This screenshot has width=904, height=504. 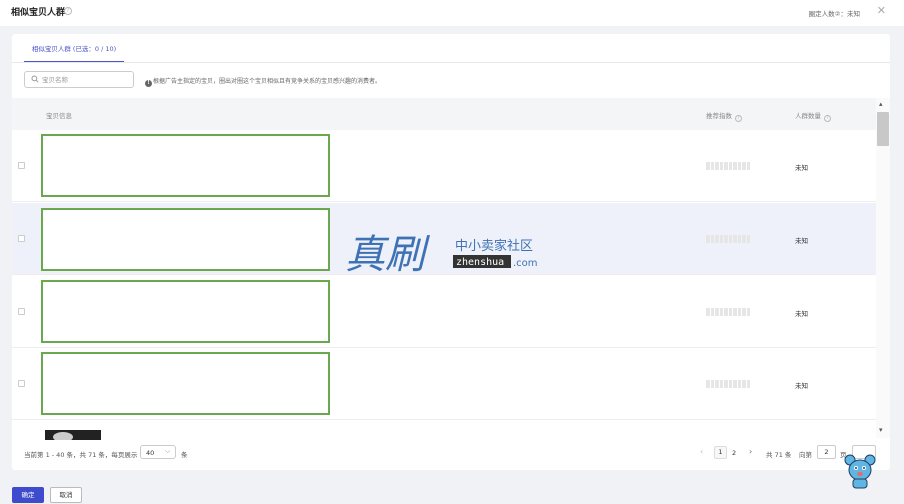 I want to click on header-recommend-score-label: 推荐指数, so click(x=719, y=116).